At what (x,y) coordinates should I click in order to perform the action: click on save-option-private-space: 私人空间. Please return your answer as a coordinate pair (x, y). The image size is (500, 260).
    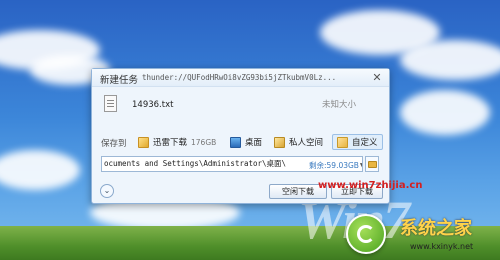
    Looking at the image, I should click on (298, 142).